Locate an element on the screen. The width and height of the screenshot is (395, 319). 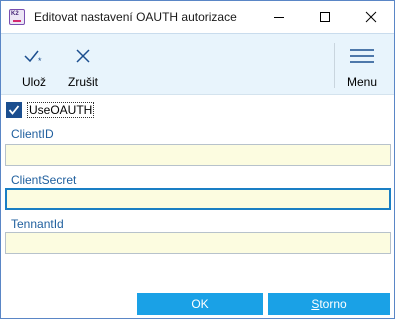
storno-button: Storno is located at coordinates (329, 304).